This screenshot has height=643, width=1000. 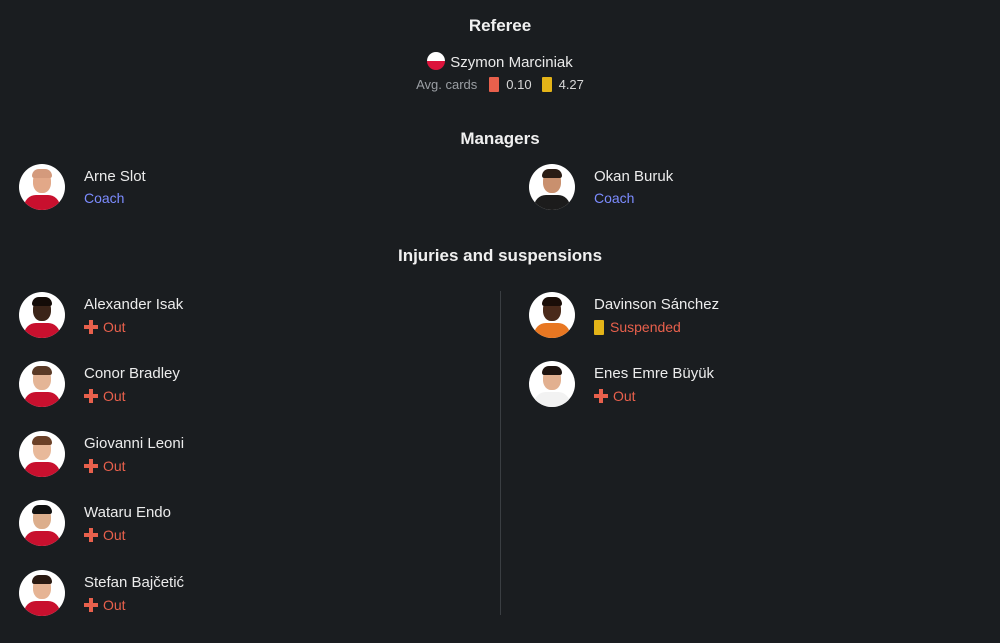 I want to click on referee-avg-cards: Avg. cards 0.10 4.27, so click(x=500, y=84).